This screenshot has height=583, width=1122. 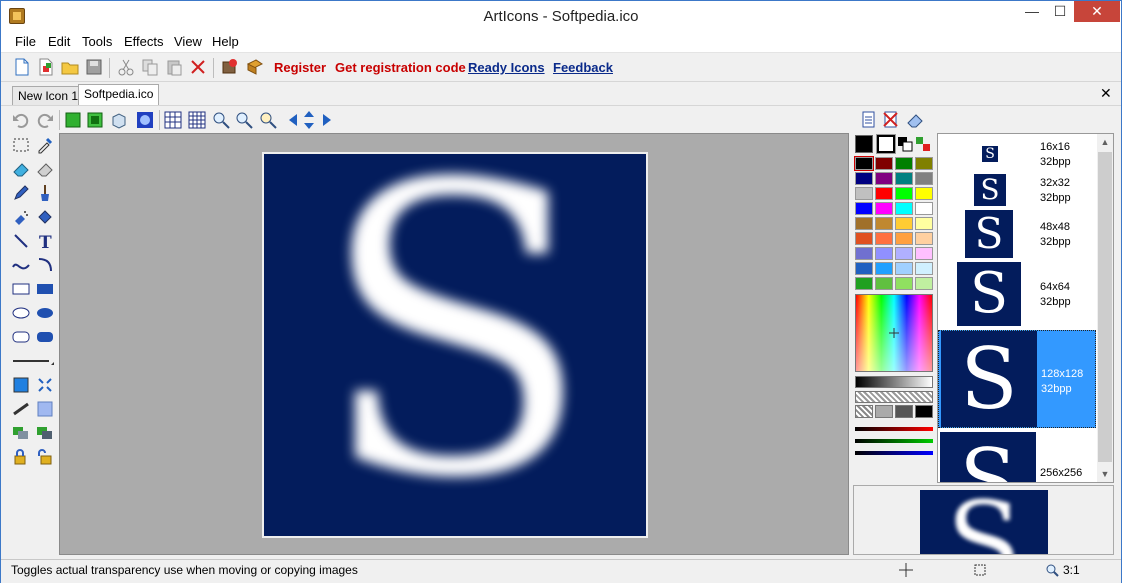 What do you see at coordinates (268, 120) in the screenshot?
I see `zoom-actual-icon` at bounding box center [268, 120].